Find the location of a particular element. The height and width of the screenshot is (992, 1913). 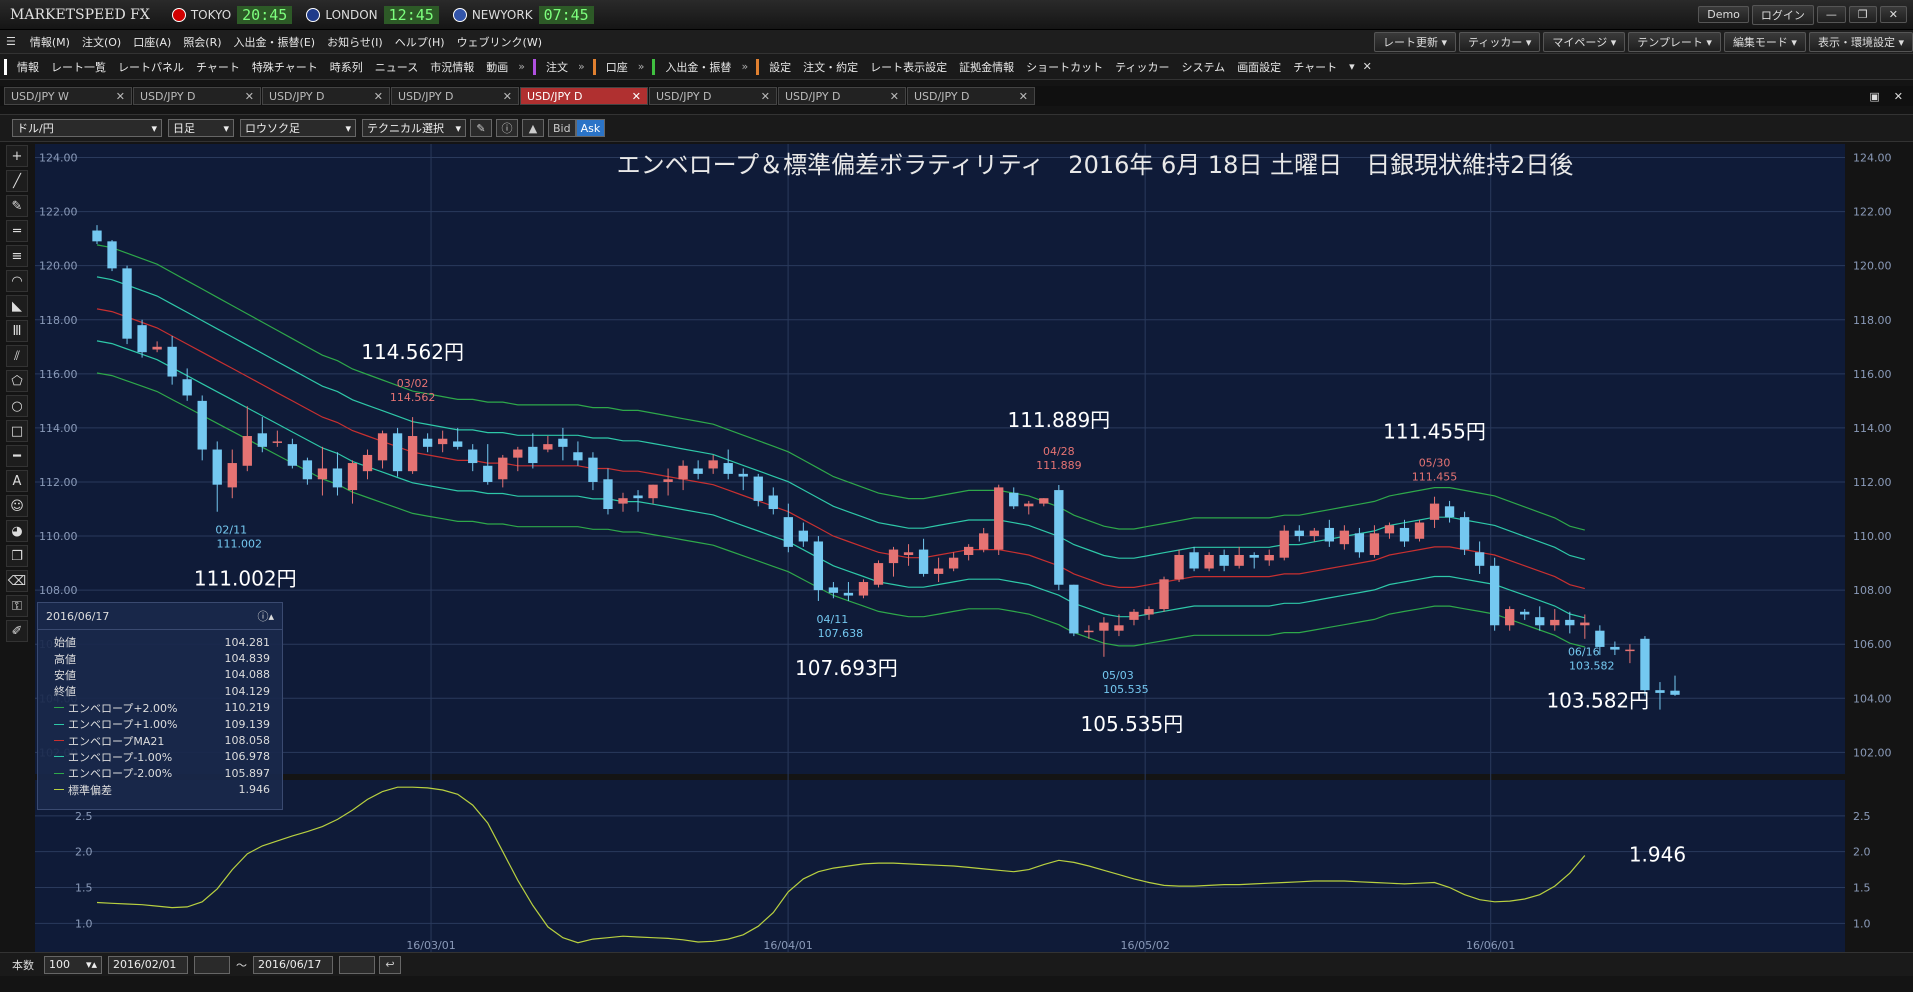

ruler-icon: ✎ is located at coordinates (17, 206).